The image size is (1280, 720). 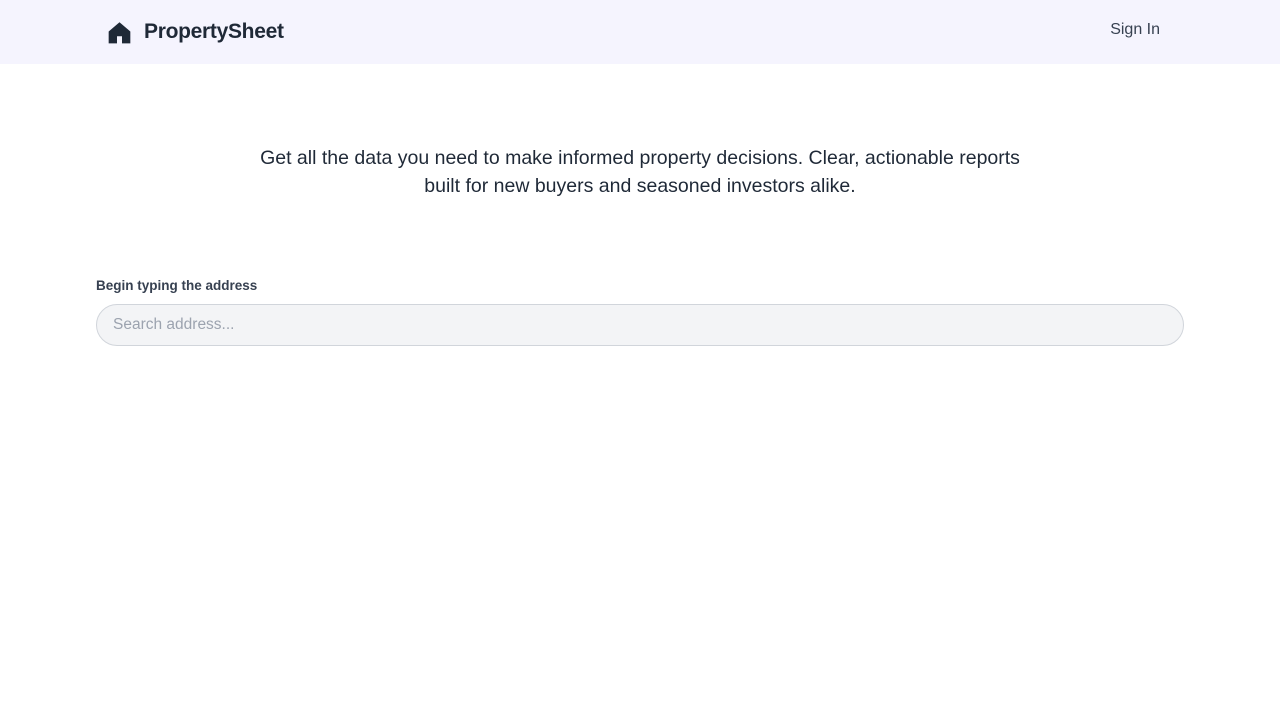 I want to click on brand-logo-link: PropertySheet, so click(x=195, y=32).